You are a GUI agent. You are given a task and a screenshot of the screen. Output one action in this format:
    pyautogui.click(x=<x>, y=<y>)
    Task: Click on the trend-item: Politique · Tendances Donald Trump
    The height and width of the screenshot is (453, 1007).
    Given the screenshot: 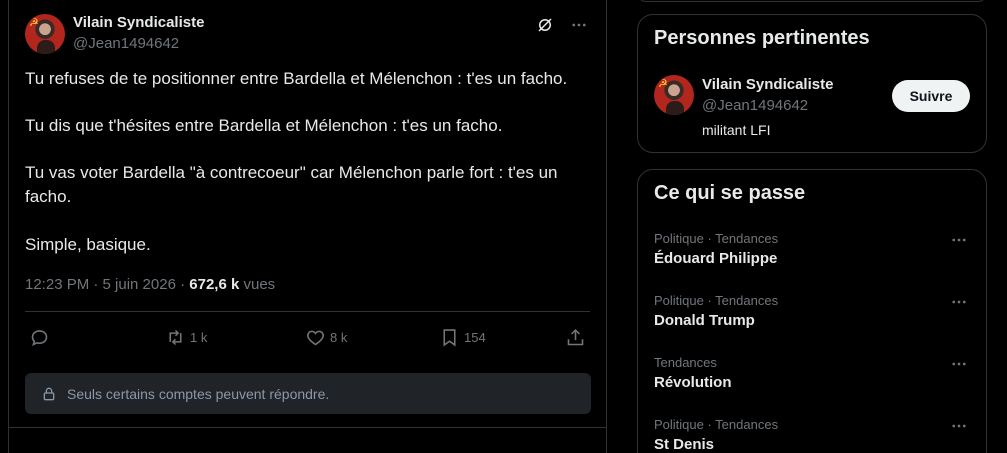 What is the action you would take?
    pyautogui.click(x=812, y=318)
    